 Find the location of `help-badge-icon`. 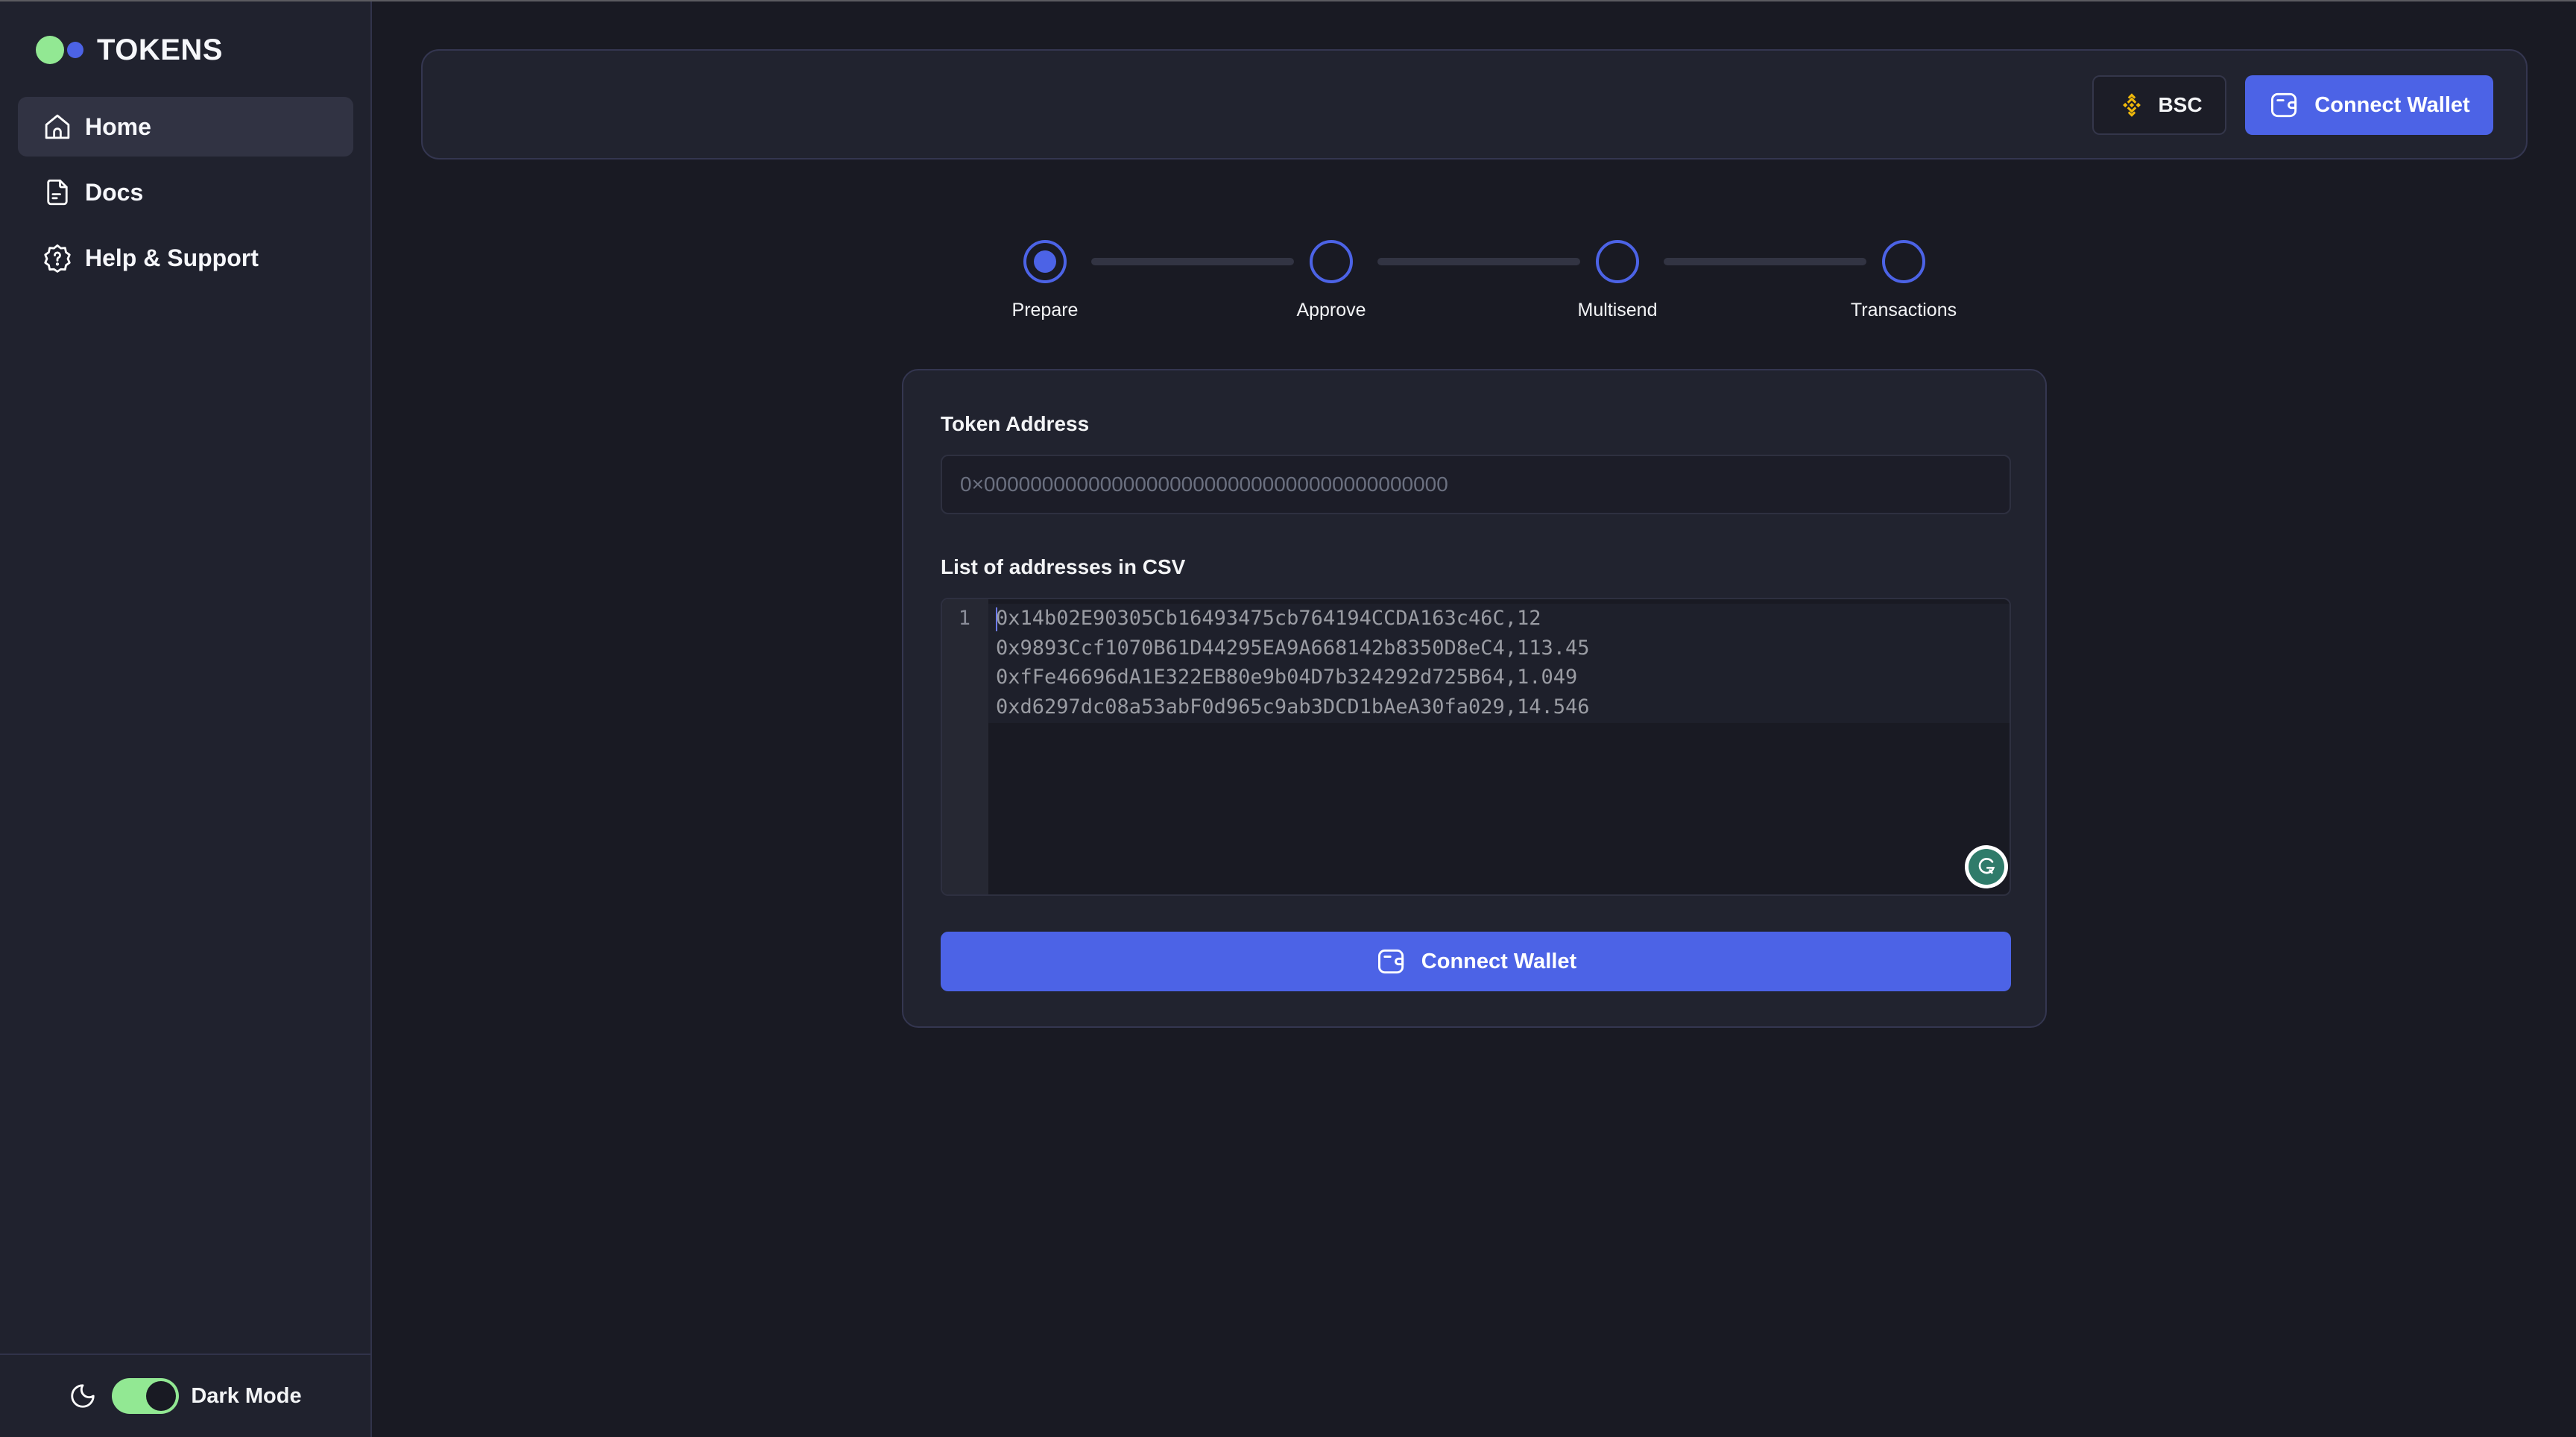

help-badge-icon is located at coordinates (58, 259).